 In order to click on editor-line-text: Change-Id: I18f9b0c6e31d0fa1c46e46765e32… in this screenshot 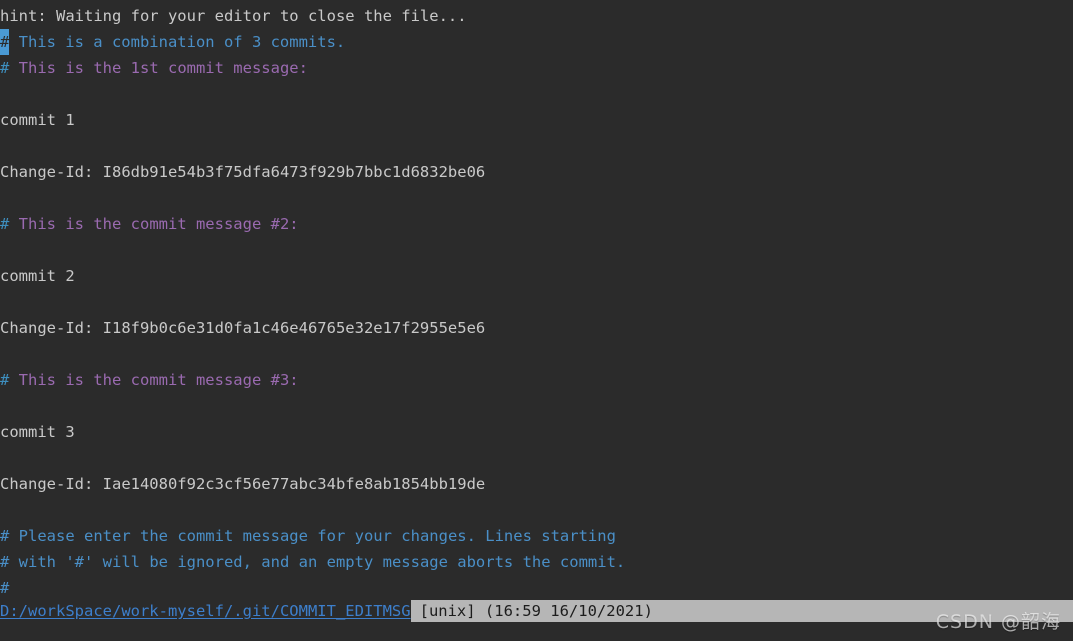, I will do `click(243, 328)`.